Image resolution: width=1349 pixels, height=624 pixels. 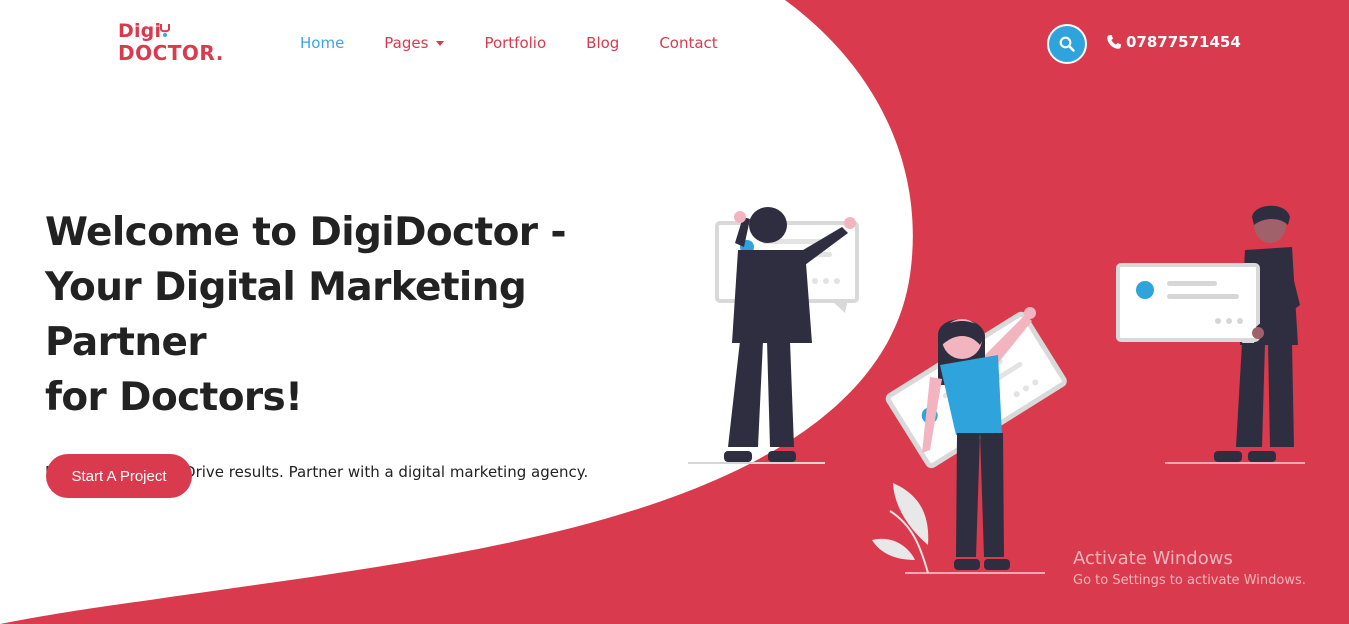 I want to click on logo-line2: DOCTOR., so click(x=171, y=53).